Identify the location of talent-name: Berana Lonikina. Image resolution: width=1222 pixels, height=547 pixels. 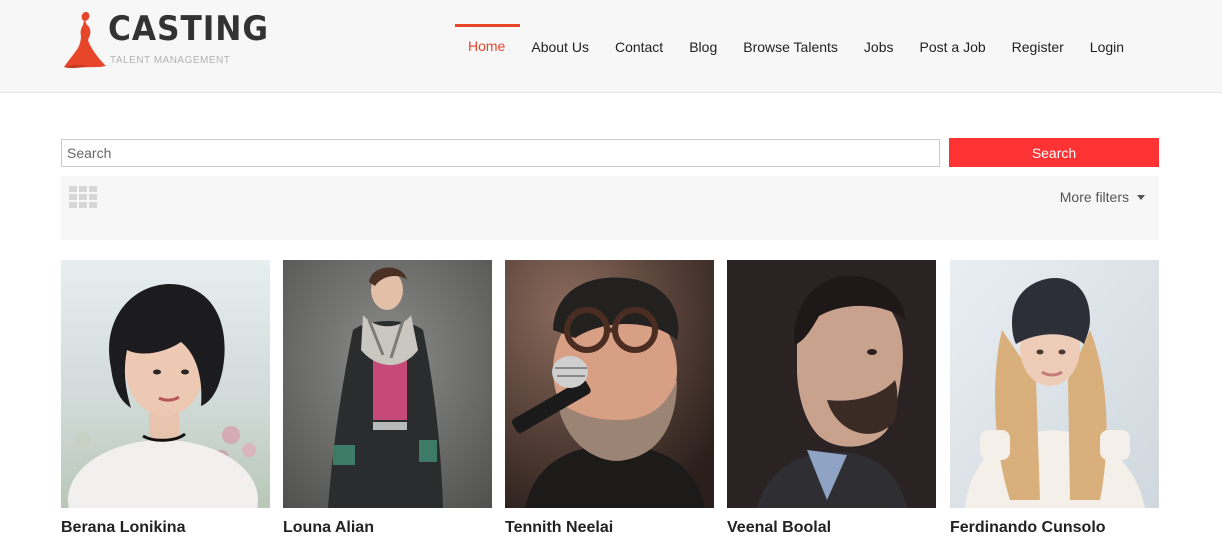
(165, 528).